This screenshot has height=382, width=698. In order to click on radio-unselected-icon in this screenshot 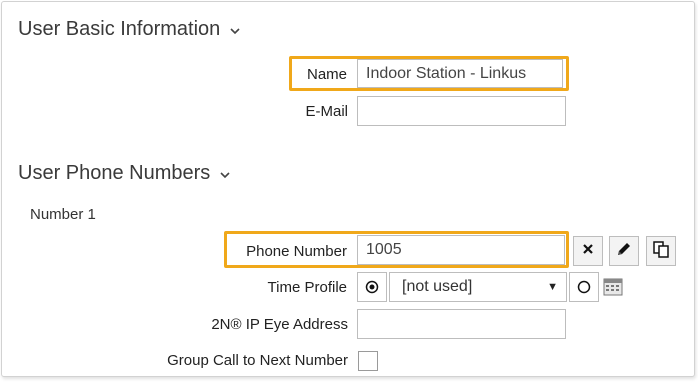, I will do `click(584, 287)`.